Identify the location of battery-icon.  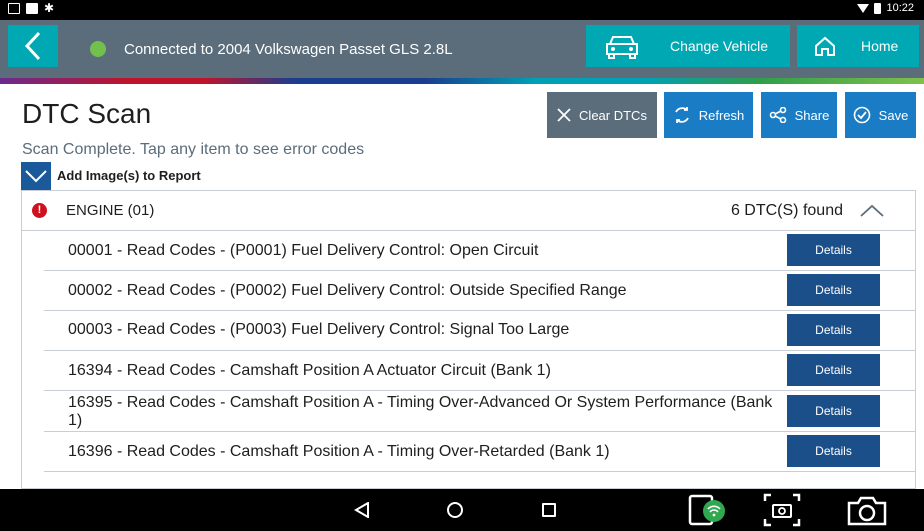
(878, 8).